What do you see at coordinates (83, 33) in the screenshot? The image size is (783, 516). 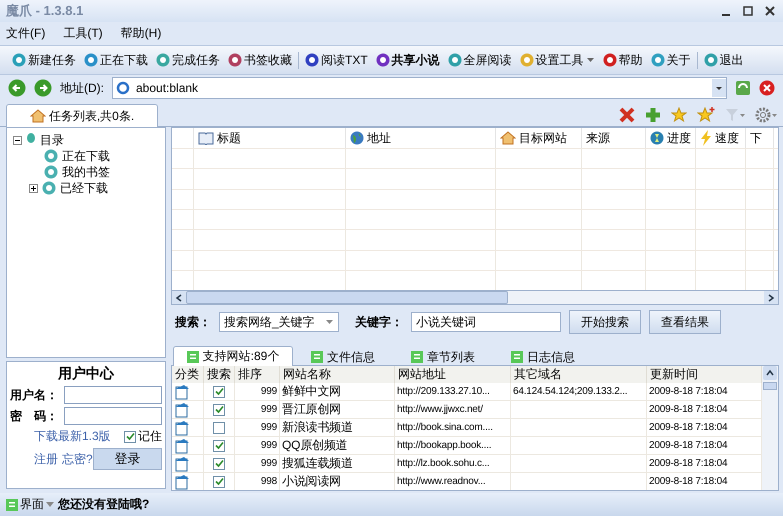 I see `menu-item: 工具(T)` at bounding box center [83, 33].